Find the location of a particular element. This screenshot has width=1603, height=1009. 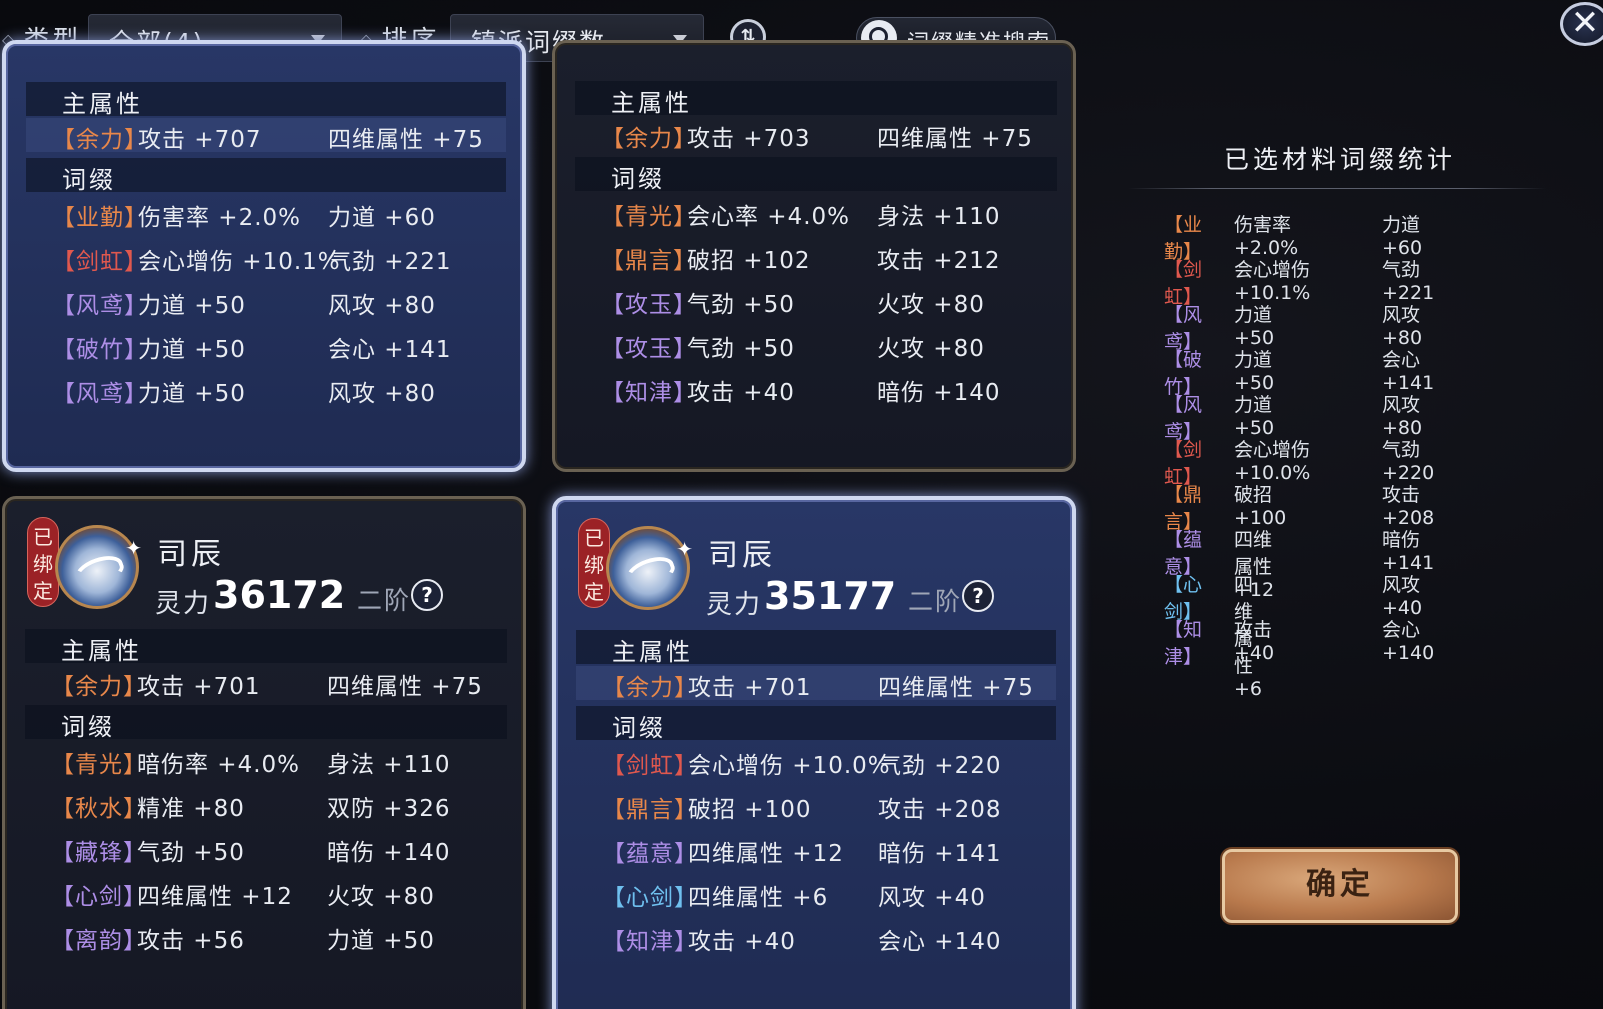

affix-row: 【知津】 攻击 +40 暗伤 +140 is located at coordinates (801, 393).